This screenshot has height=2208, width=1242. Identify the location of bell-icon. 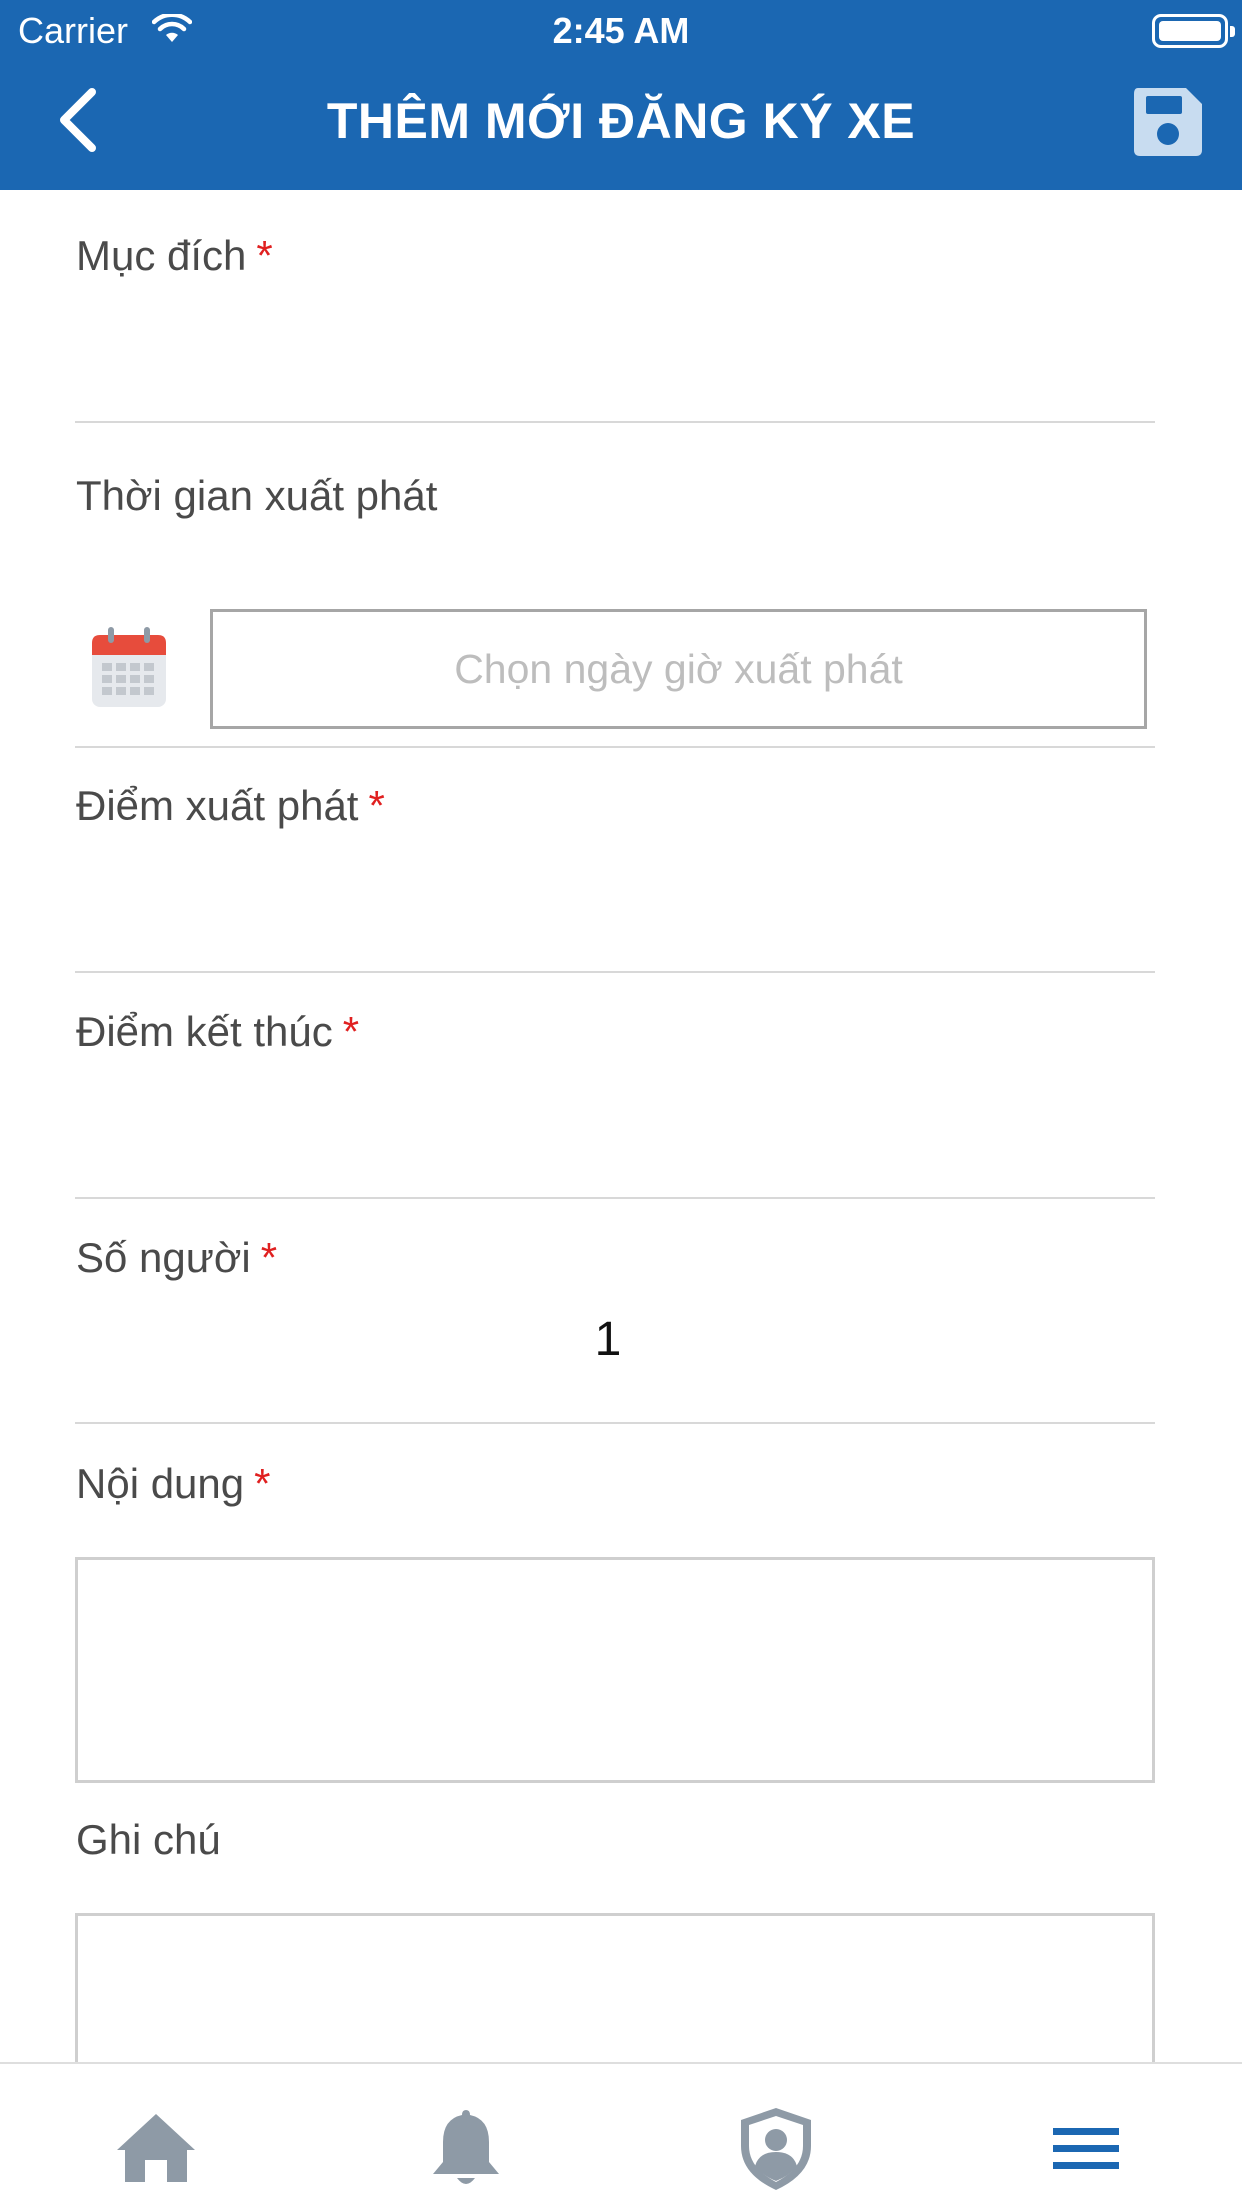
(466, 2147).